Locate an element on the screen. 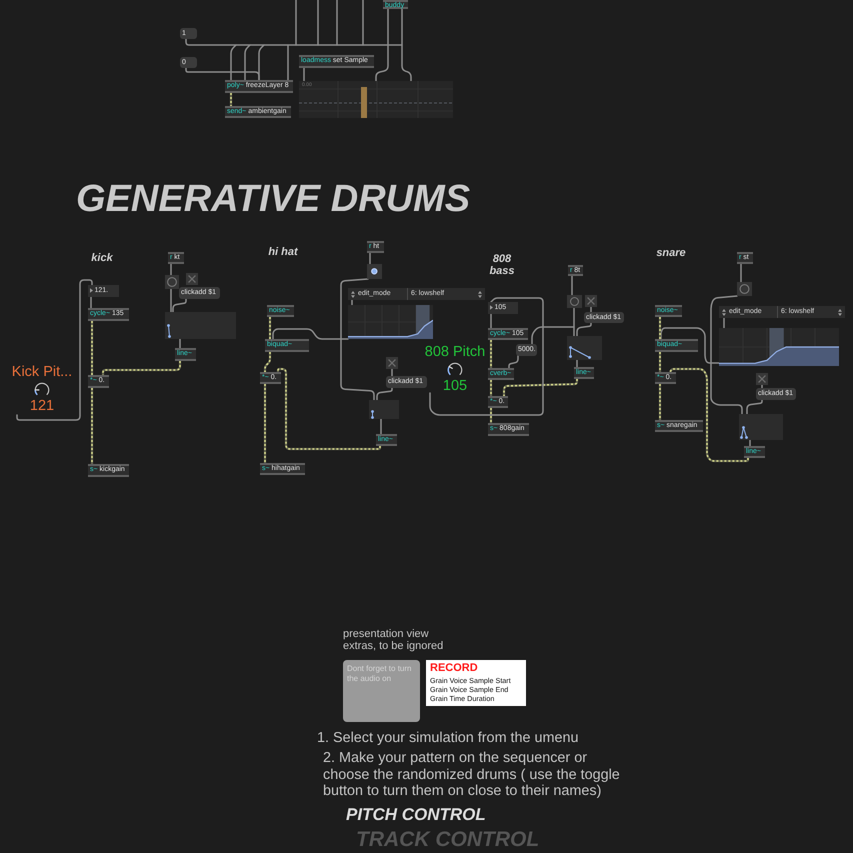 The image size is (853, 853). section-heading: PITCH CONTROL is located at coordinates (416, 814).